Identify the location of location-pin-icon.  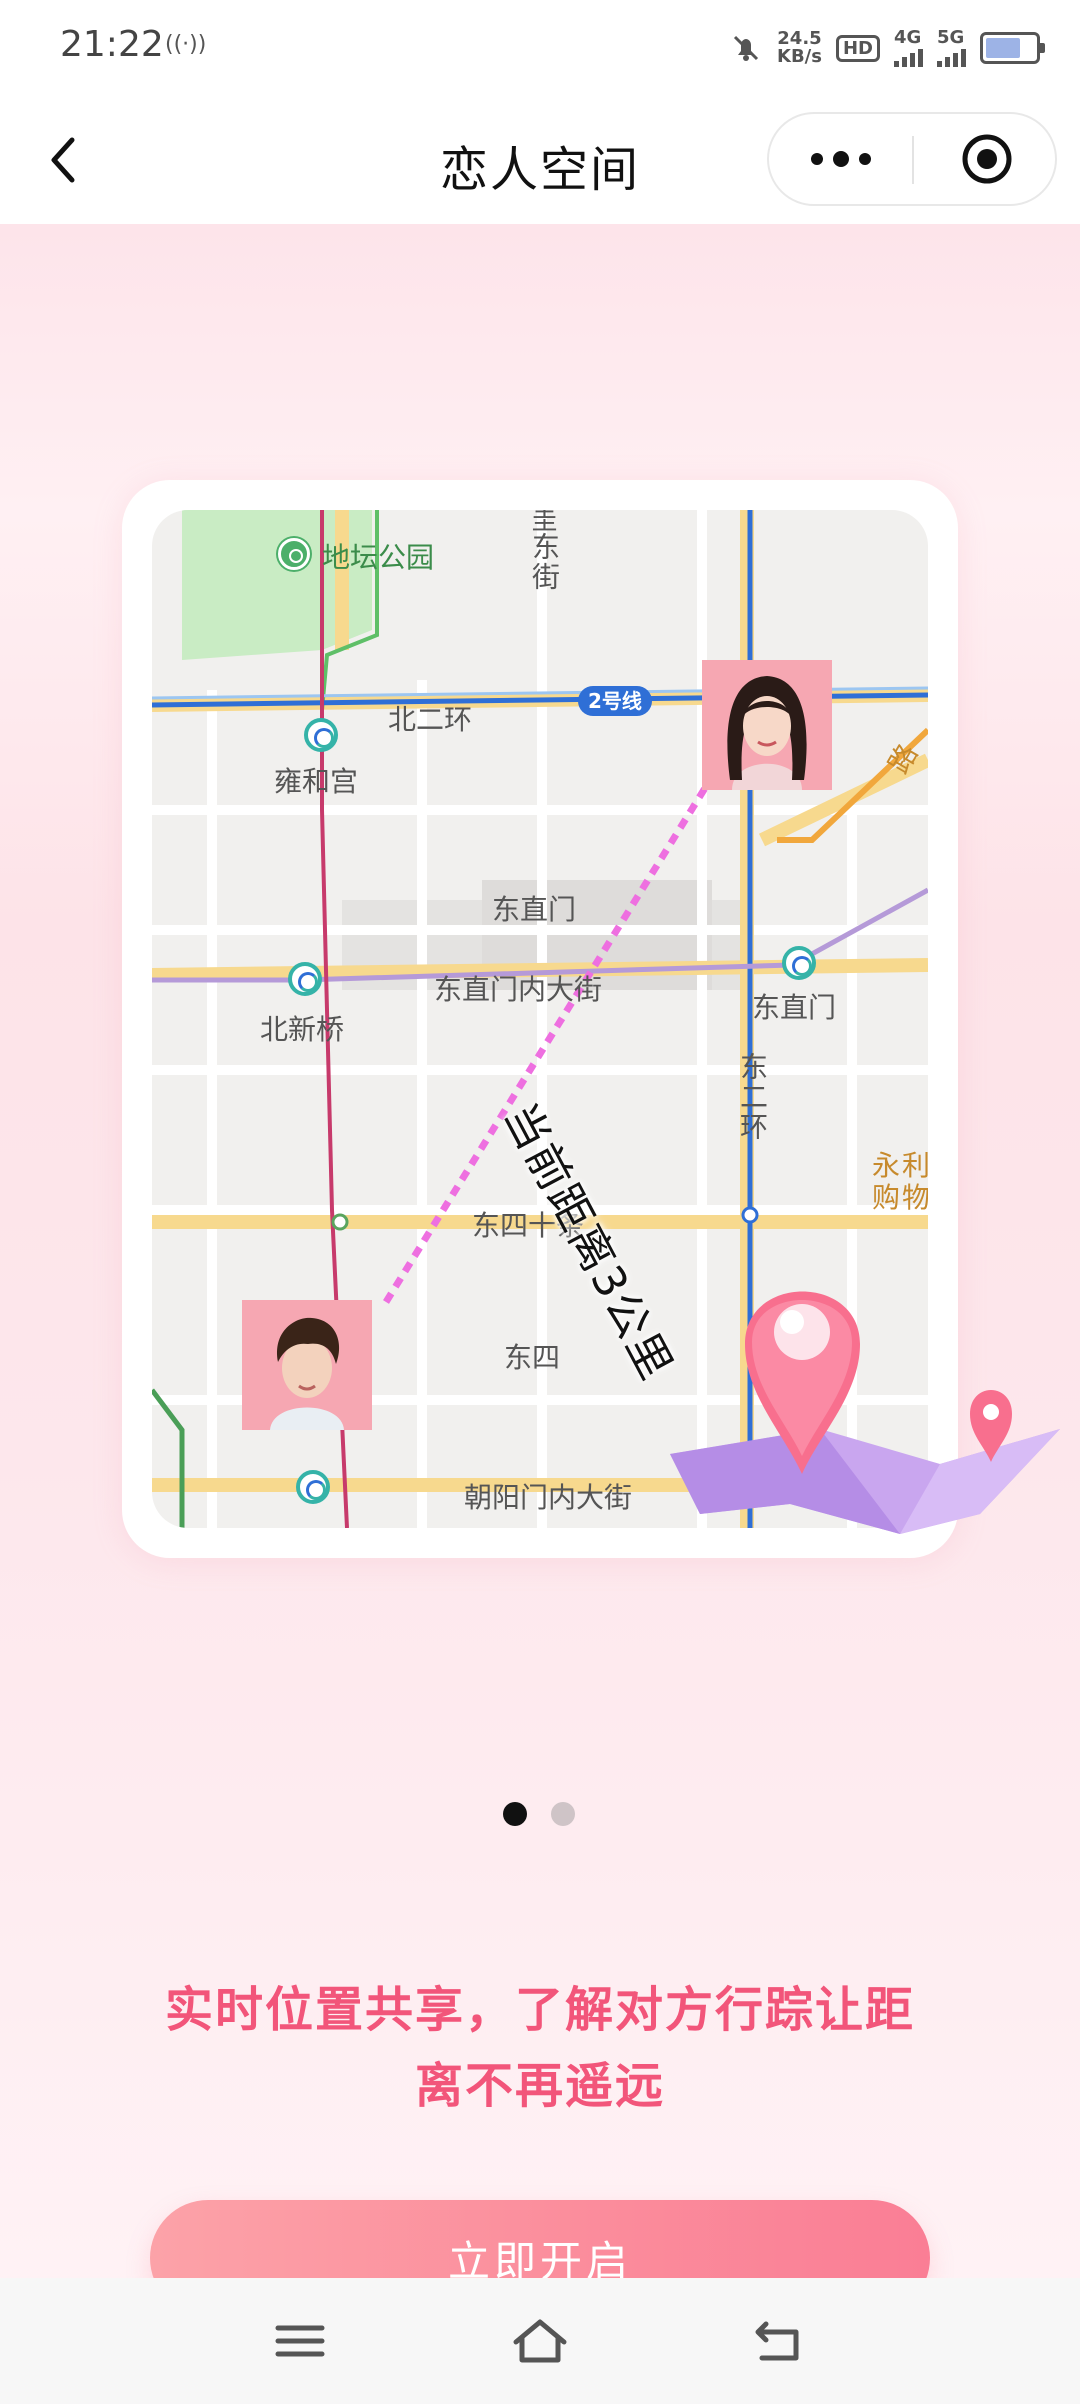
(865, 1412).